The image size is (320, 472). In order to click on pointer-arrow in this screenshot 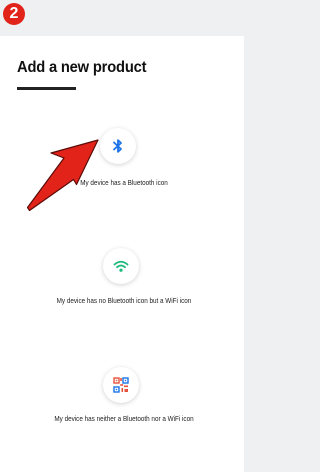, I will do `click(62, 175)`.